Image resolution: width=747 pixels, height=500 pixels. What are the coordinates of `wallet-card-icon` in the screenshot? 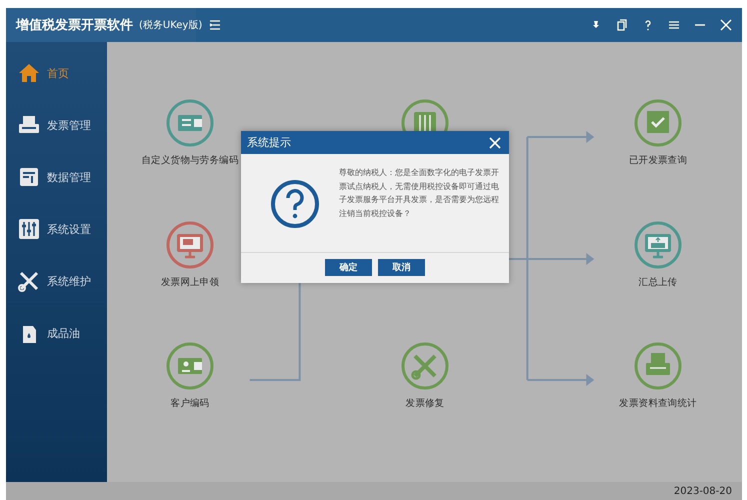 It's located at (190, 123).